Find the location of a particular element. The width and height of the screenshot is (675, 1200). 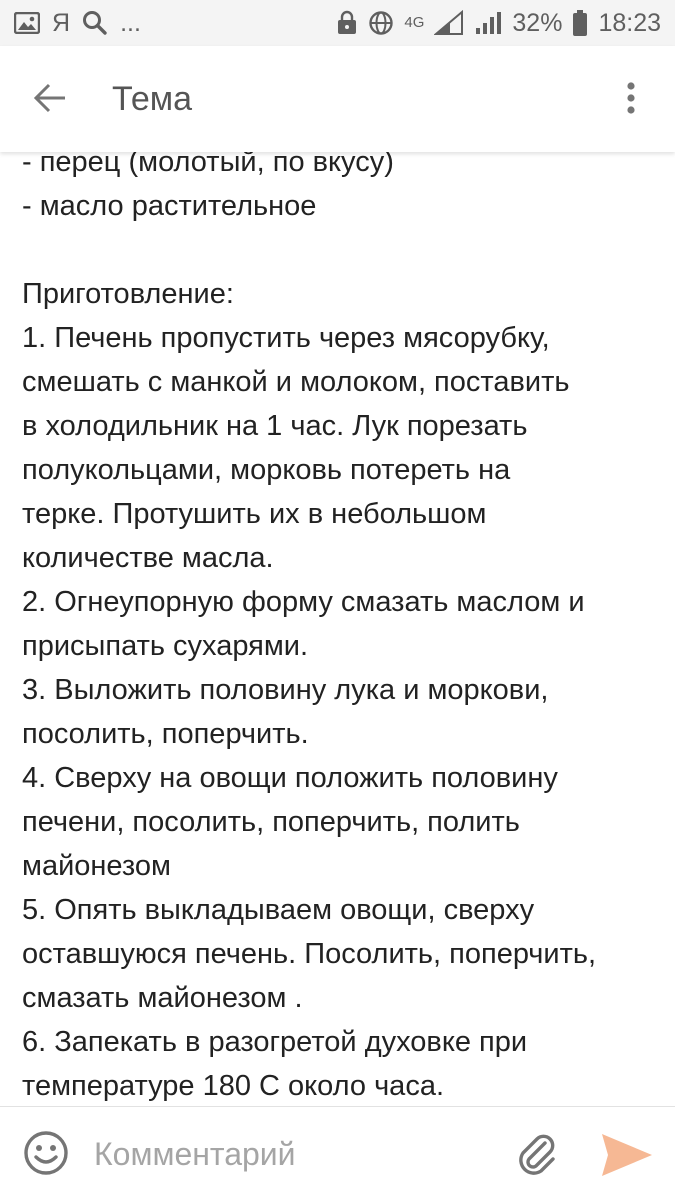

text-line: температуре 180 С около часа. is located at coordinates (233, 1086).